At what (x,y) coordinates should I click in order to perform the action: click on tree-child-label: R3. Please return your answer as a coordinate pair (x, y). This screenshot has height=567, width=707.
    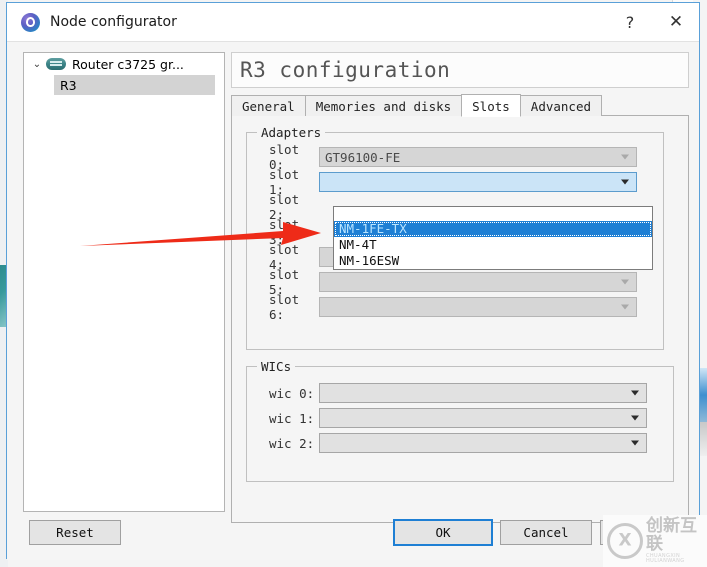
    Looking at the image, I should click on (68, 85).